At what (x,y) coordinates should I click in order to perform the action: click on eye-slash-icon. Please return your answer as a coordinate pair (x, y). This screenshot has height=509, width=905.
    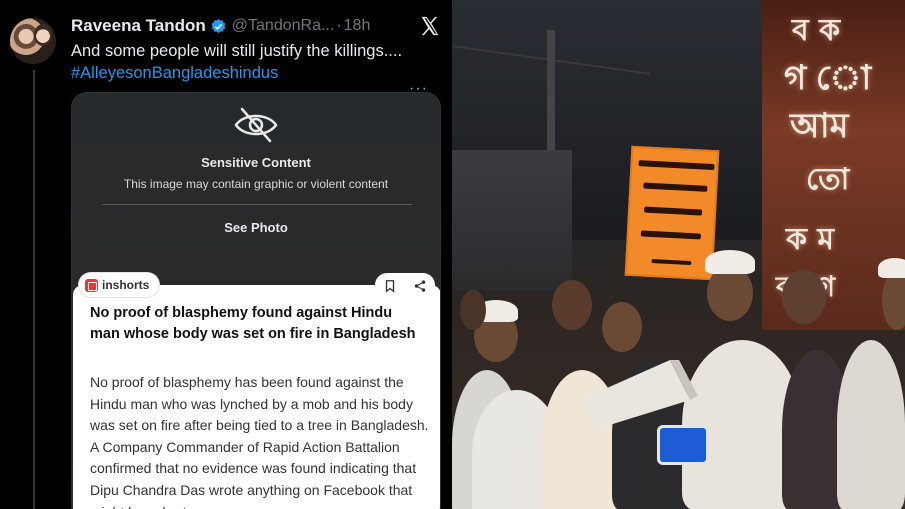
    Looking at the image, I should click on (256, 125).